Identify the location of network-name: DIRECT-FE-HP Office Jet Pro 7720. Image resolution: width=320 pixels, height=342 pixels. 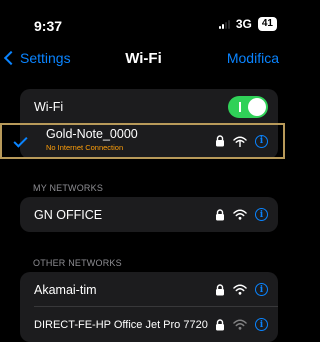
(121, 324).